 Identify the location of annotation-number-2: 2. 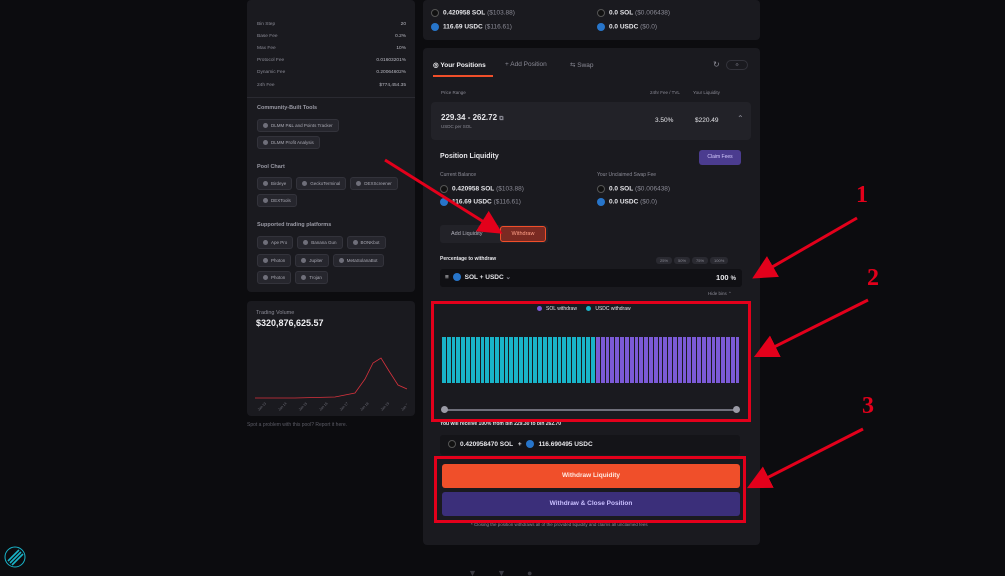
(873, 278).